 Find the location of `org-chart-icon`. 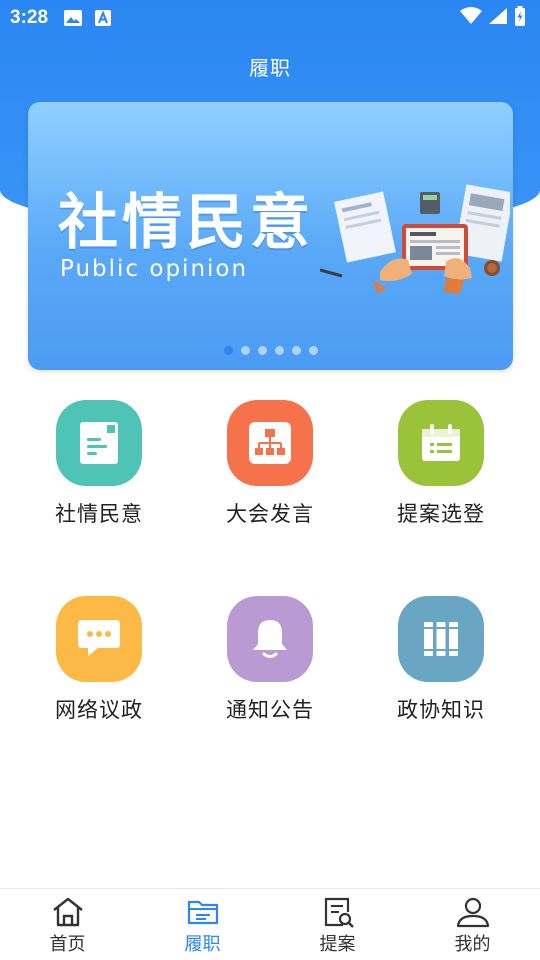

org-chart-icon is located at coordinates (270, 443).